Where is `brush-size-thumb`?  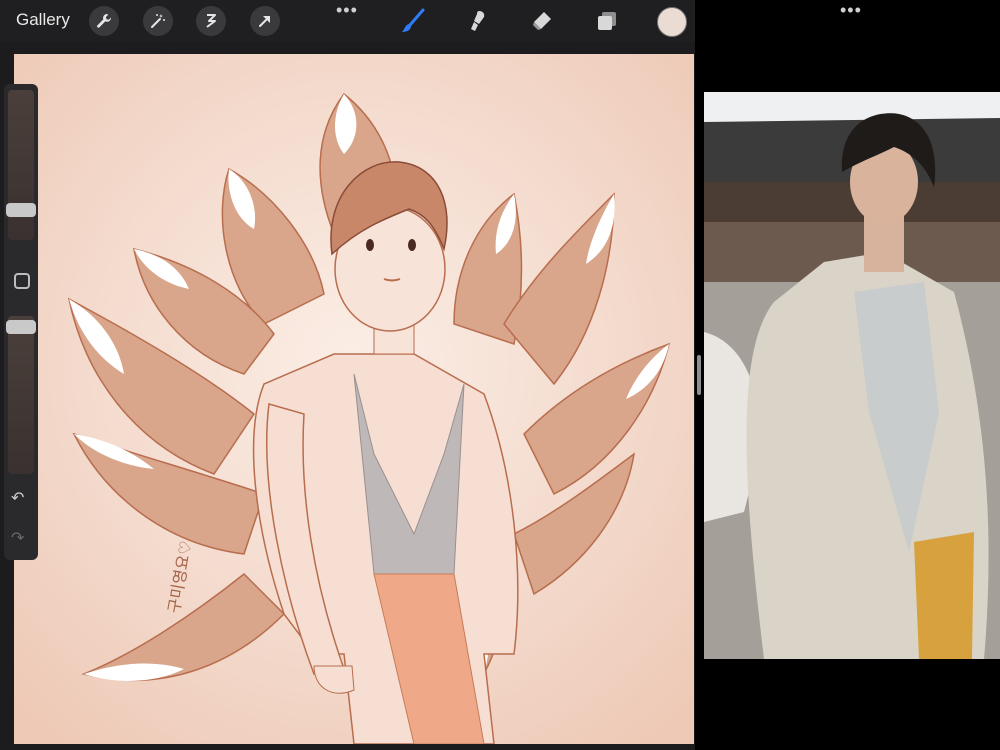
brush-size-thumb is located at coordinates (21, 210).